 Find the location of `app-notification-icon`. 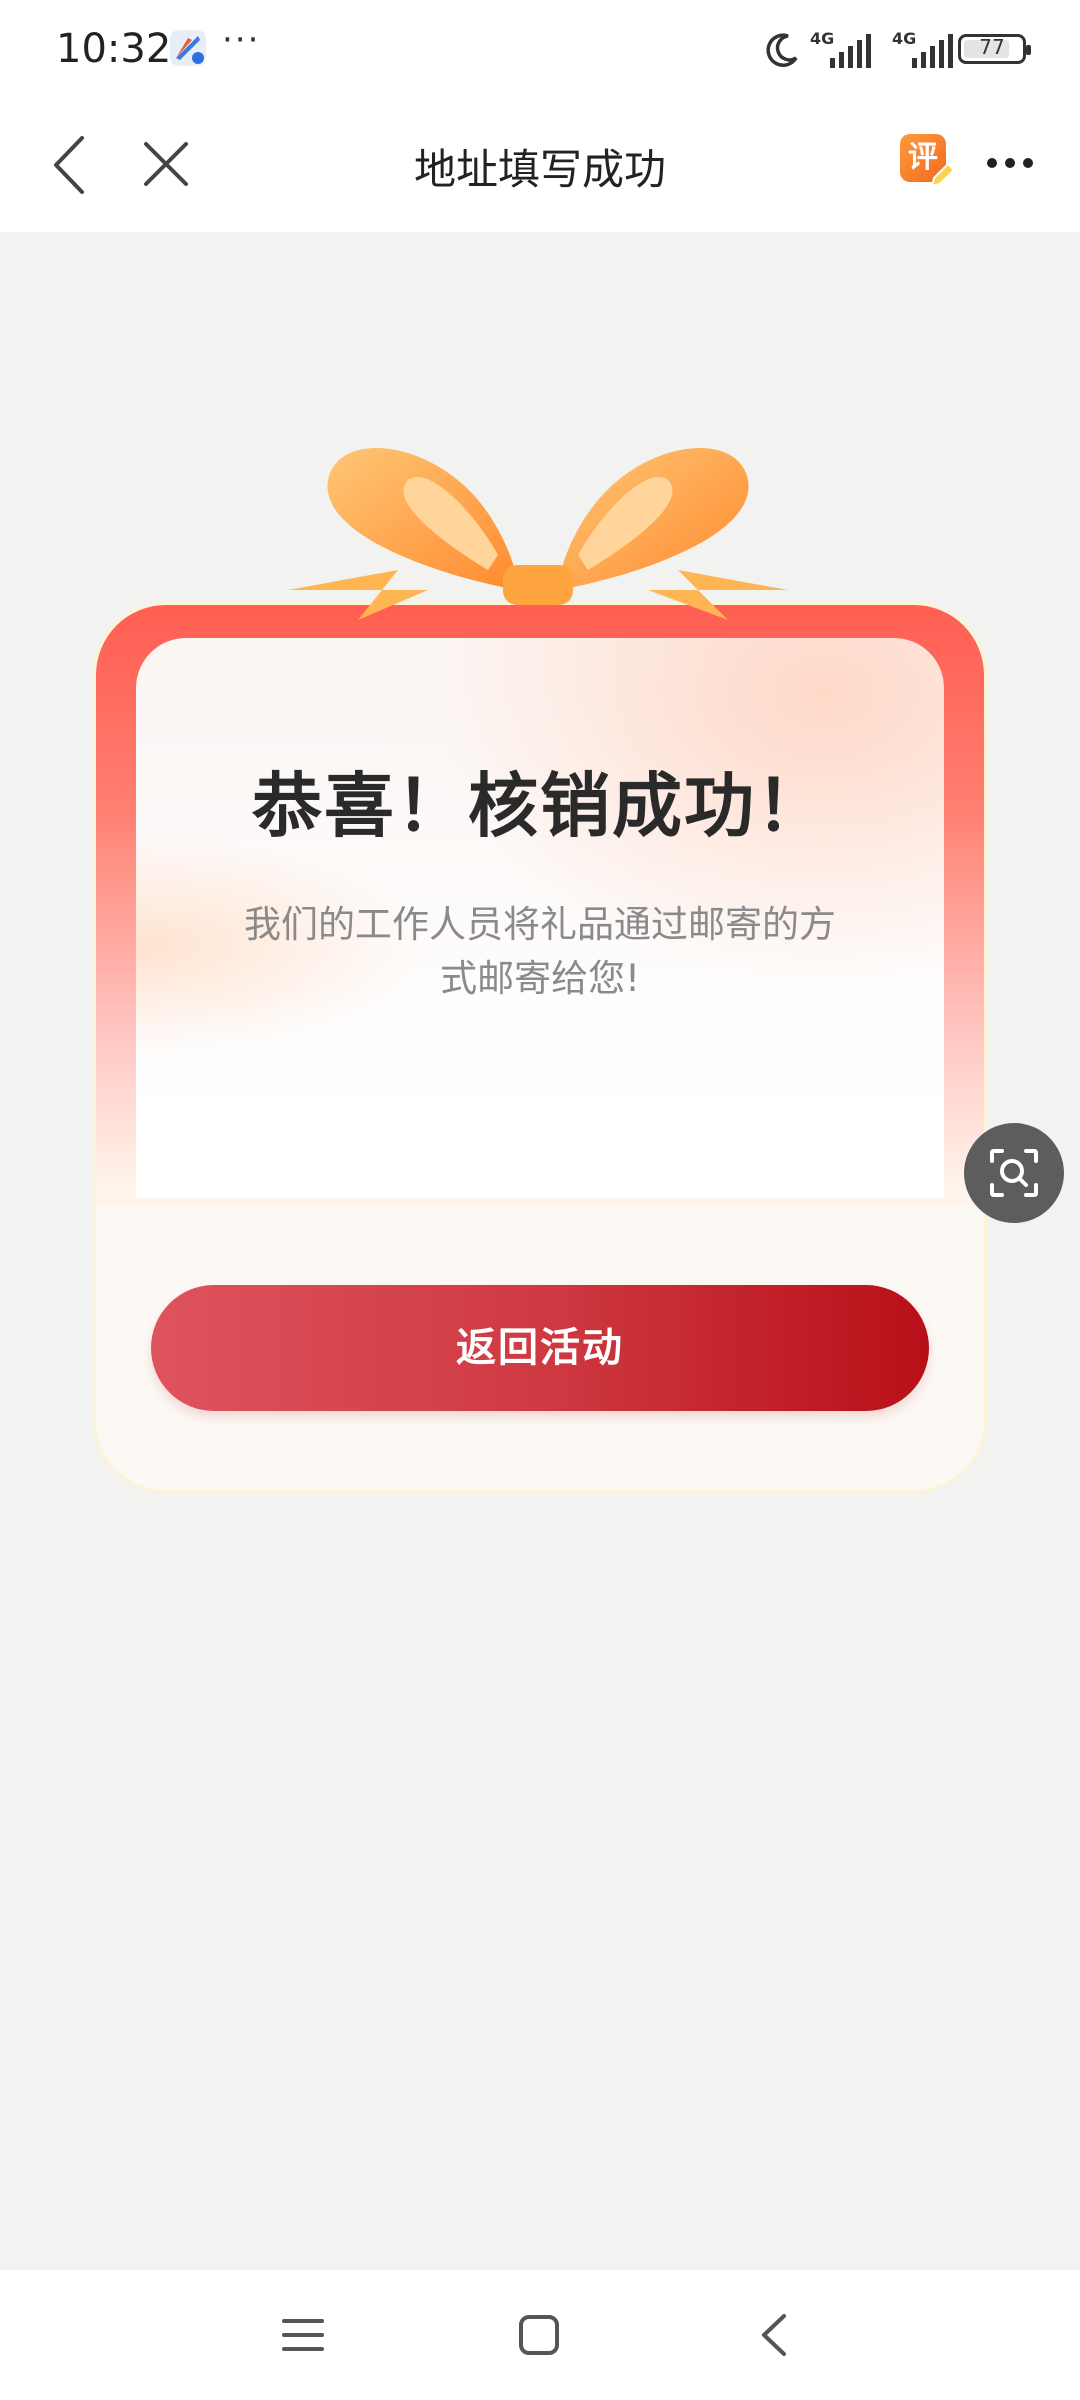

app-notification-icon is located at coordinates (188, 48).